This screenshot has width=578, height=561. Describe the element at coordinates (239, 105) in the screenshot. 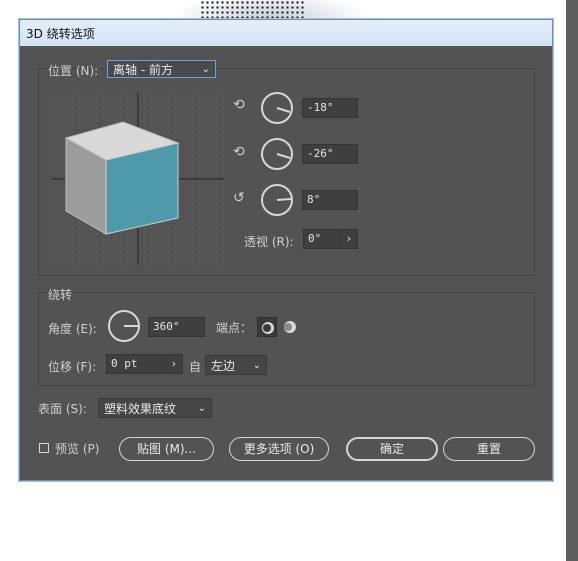

I see `rotate-x-axis-icon: ⟲` at that location.